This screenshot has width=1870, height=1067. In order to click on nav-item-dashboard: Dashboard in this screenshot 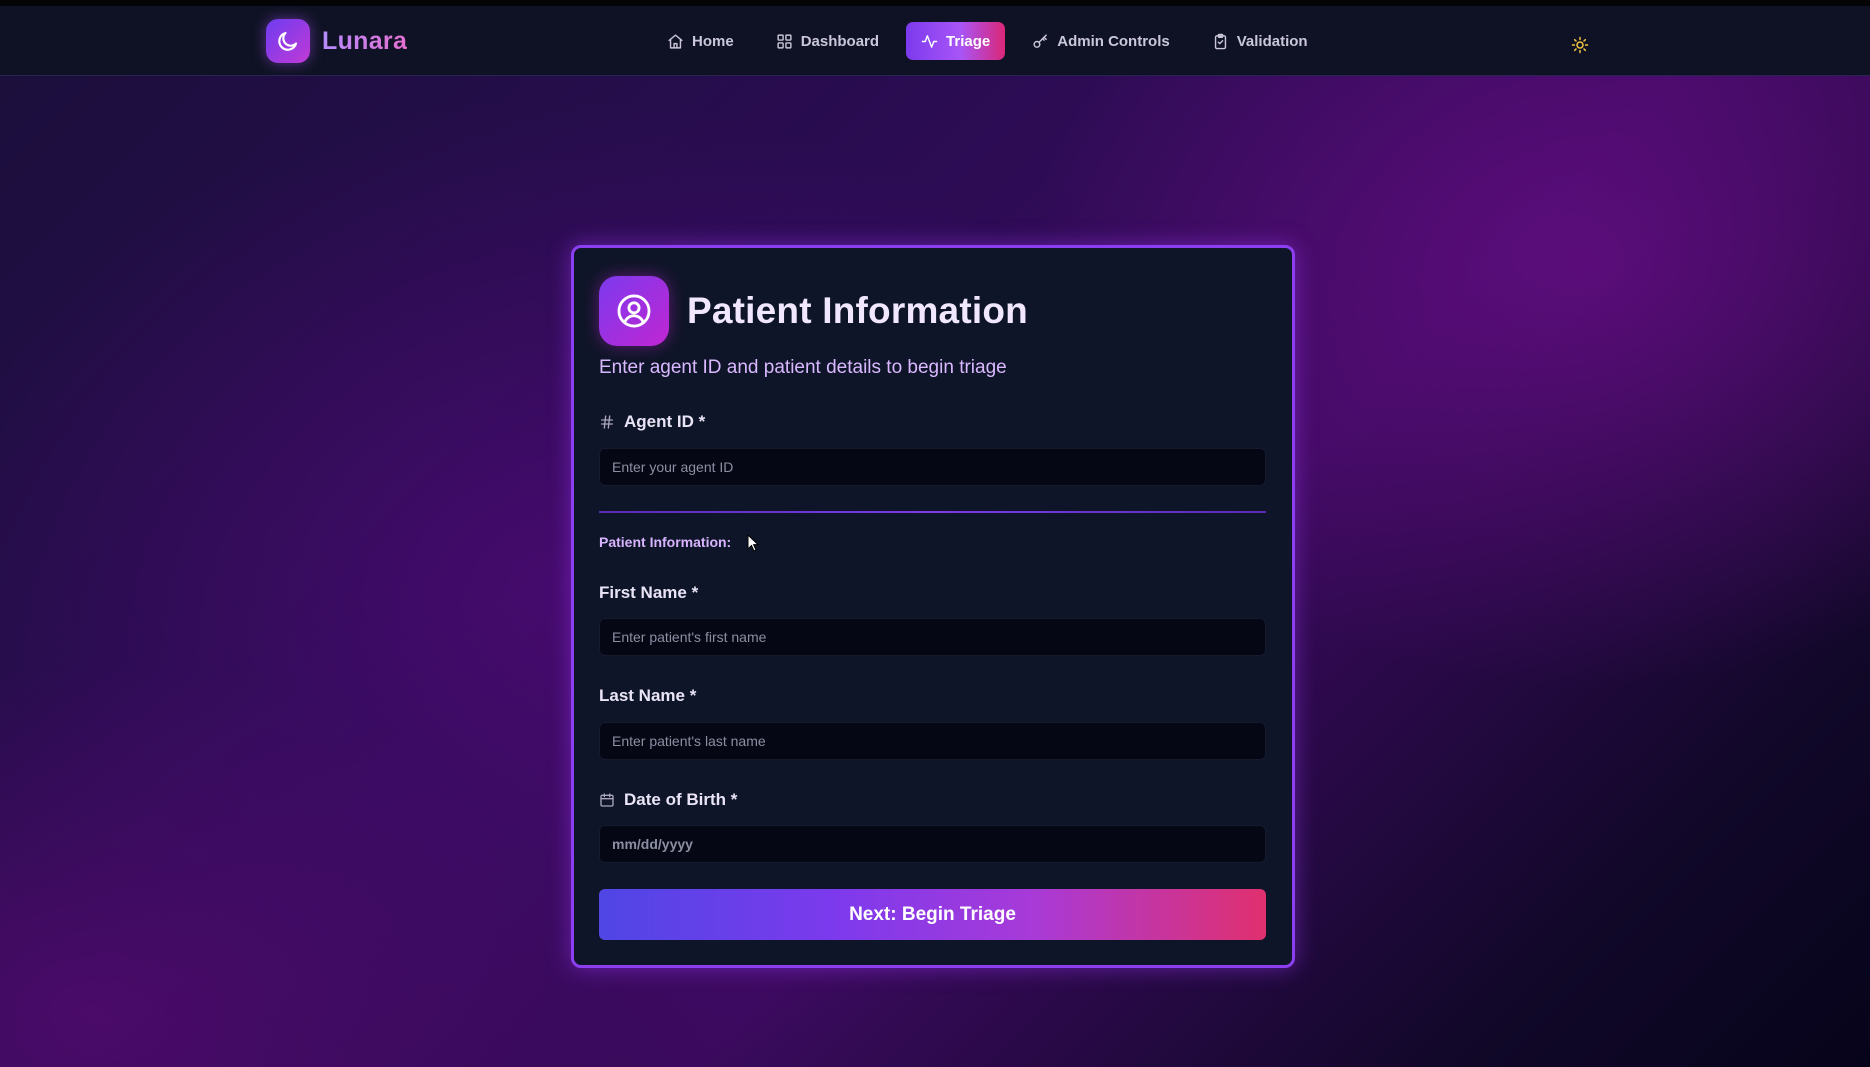, I will do `click(827, 41)`.